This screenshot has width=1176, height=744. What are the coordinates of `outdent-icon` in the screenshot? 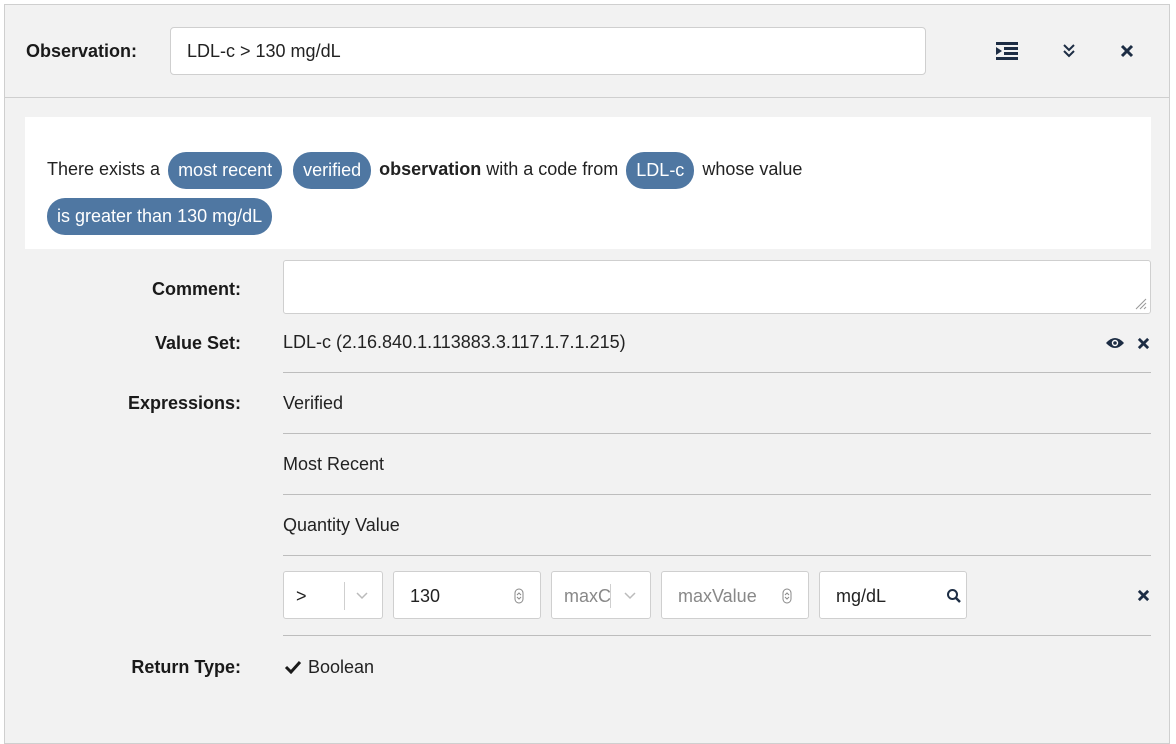 It's located at (1007, 51).